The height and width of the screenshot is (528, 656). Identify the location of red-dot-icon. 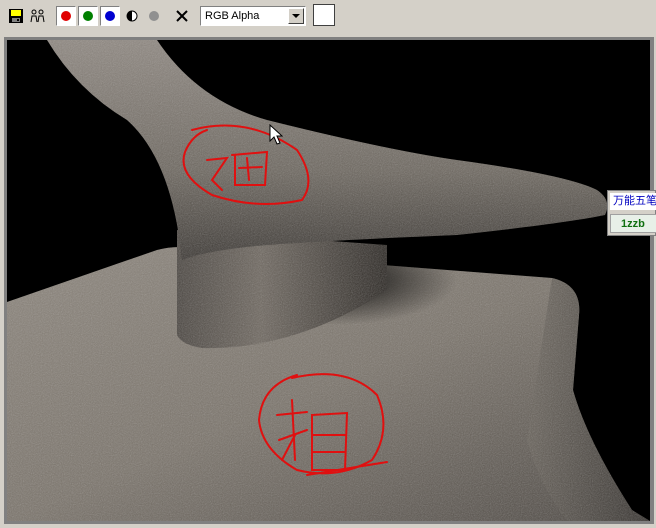
(66, 16).